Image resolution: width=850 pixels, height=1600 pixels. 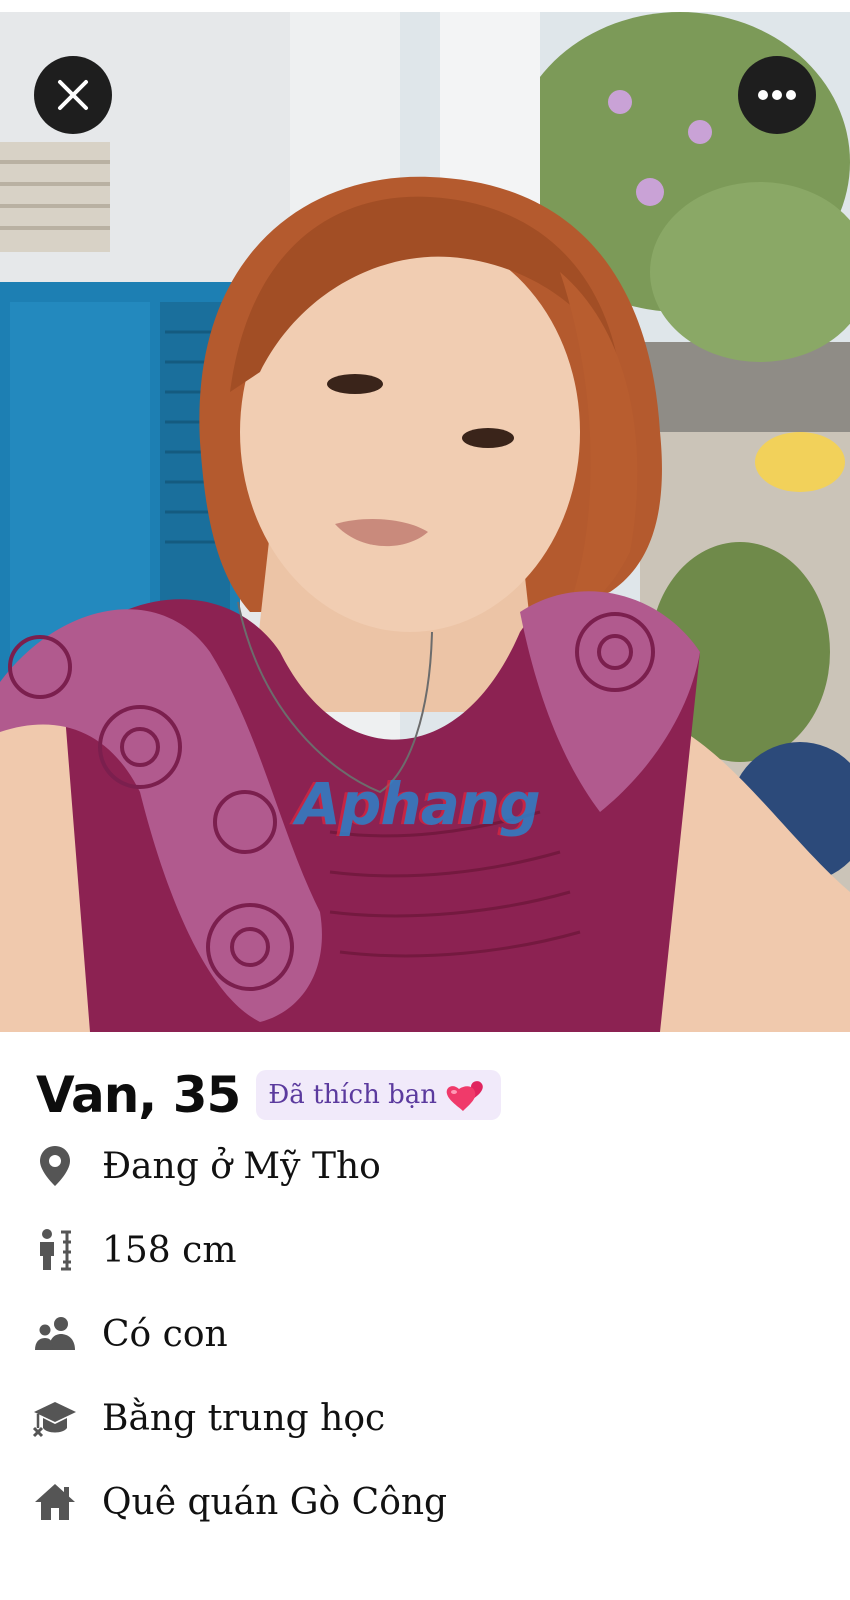 I want to click on detail-text: Có con, so click(x=165, y=1334).